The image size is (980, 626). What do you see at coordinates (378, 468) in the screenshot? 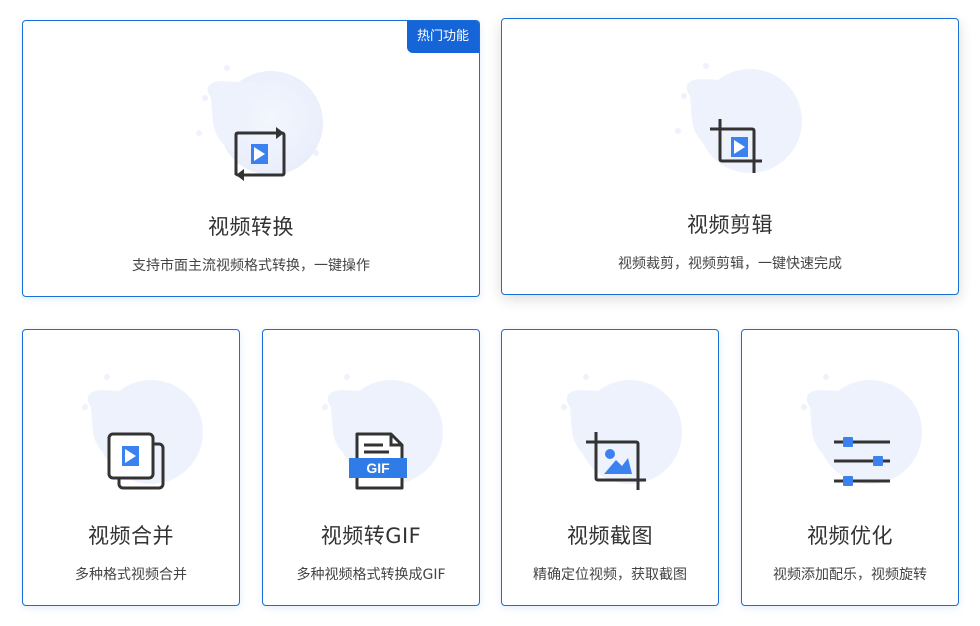
I see `gif-label: GIF` at bounding box center [378, 468].